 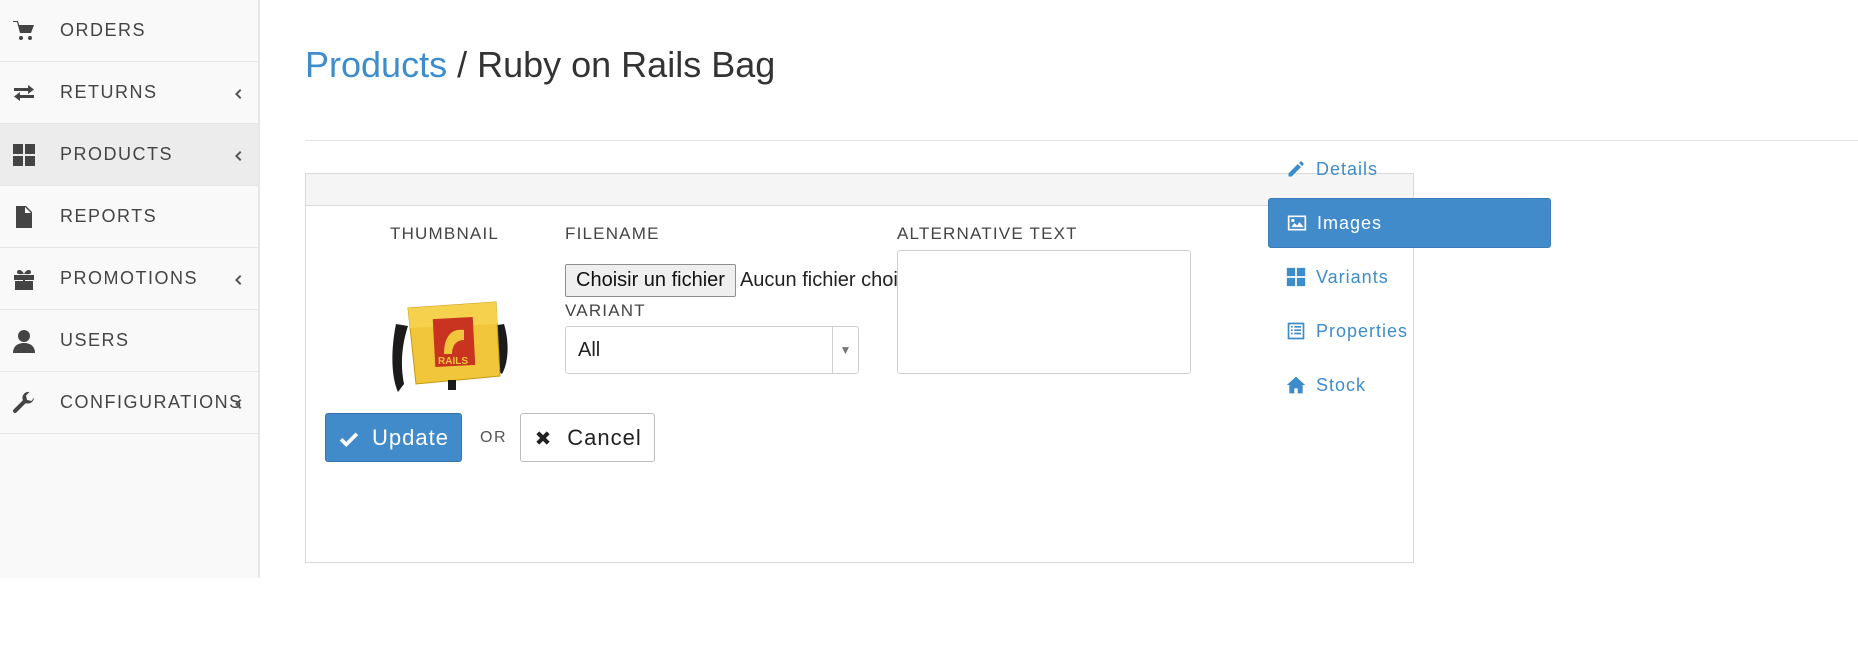 I want to click on sidebar-item-label: CONFIGURATIONS, so click(x=151, y=402).